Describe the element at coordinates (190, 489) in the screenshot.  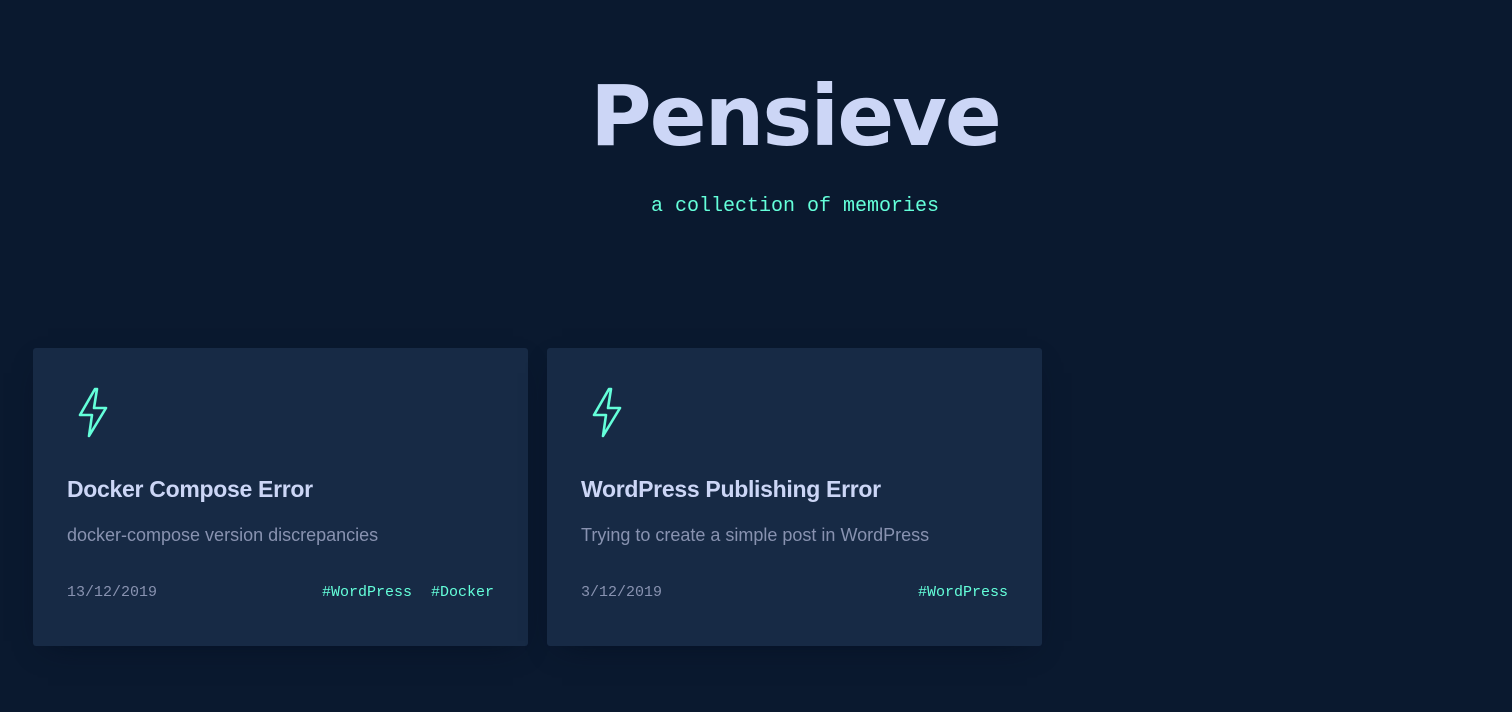
I see `post-title: Docker Compose Error` at that location.